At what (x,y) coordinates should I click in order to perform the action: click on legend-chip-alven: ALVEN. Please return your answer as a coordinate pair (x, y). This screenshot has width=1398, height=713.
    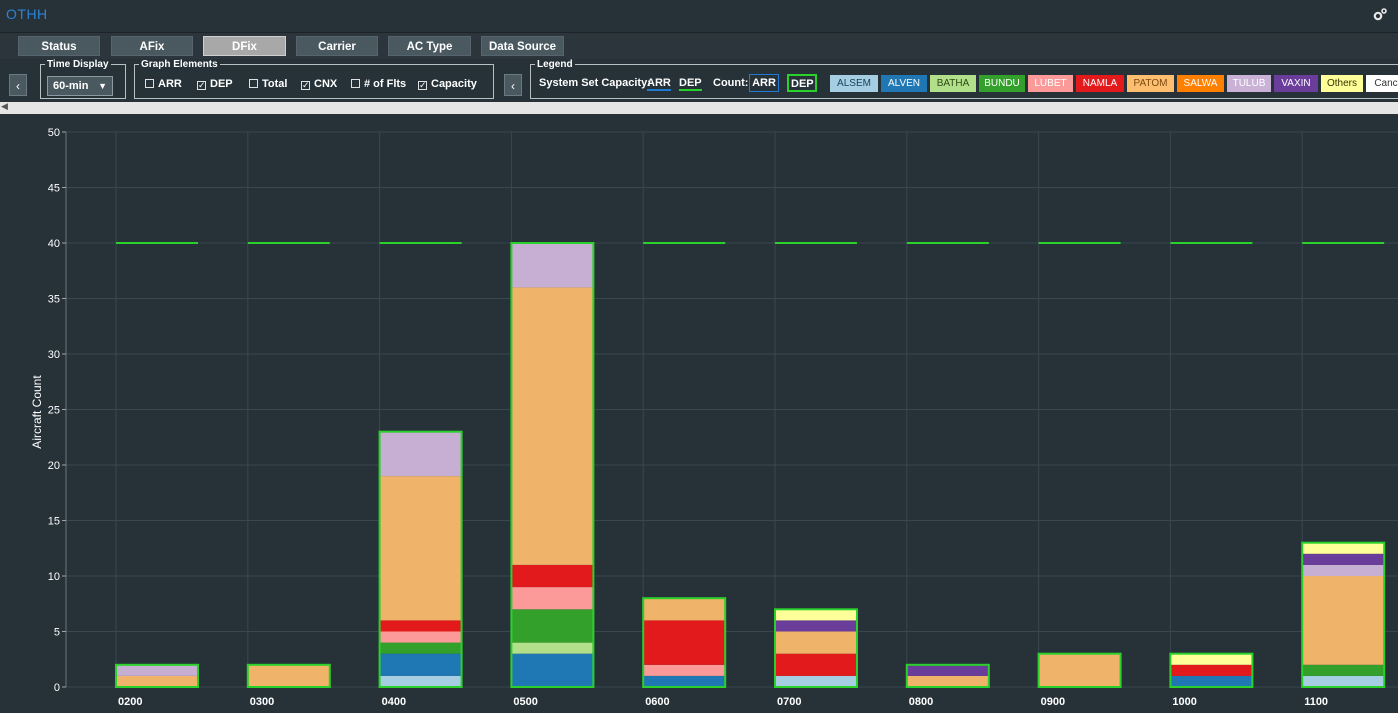
    Looking at the image, I should click on (904, 83).